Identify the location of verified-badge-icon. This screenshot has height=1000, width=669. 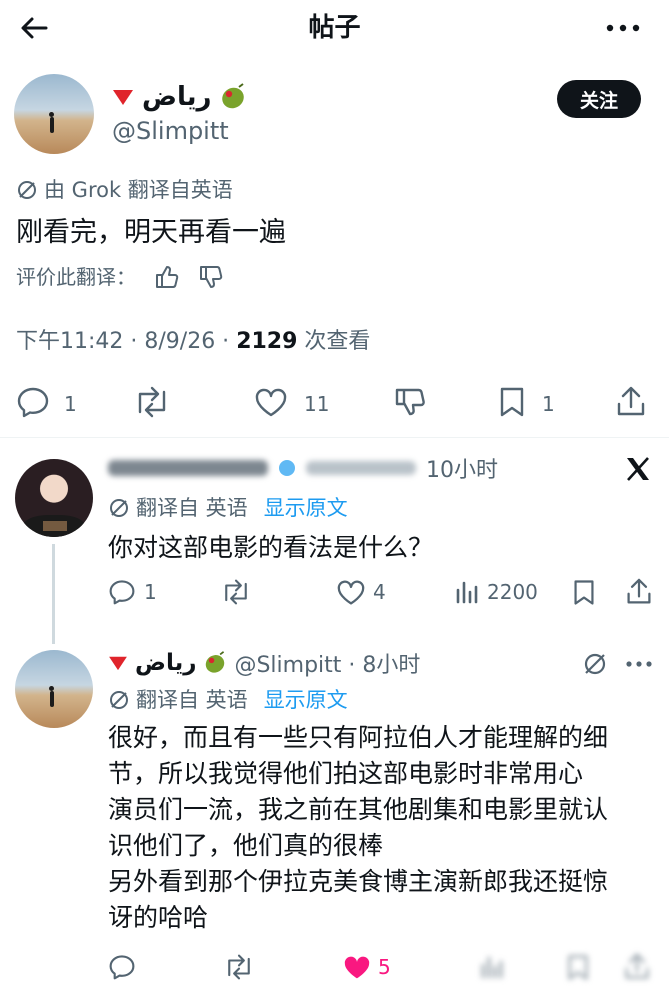
(287, 468).